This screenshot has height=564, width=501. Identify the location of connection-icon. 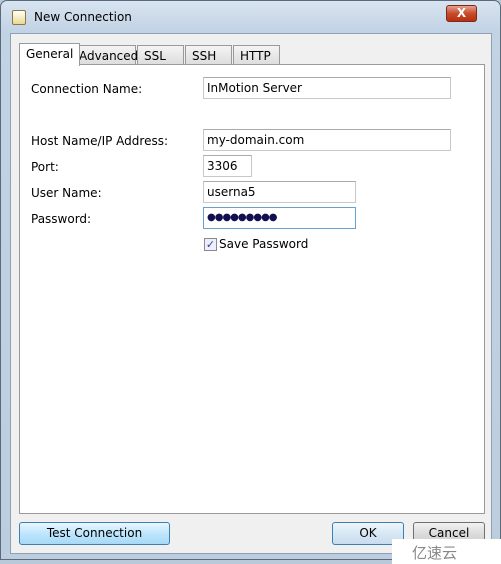
(19, 17).